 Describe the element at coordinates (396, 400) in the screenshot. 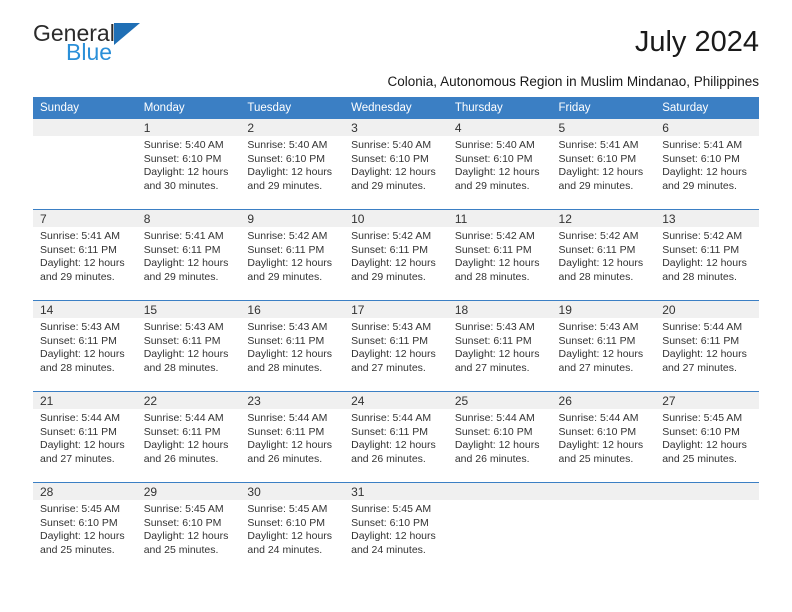

I see `day-number: 24` at that location.